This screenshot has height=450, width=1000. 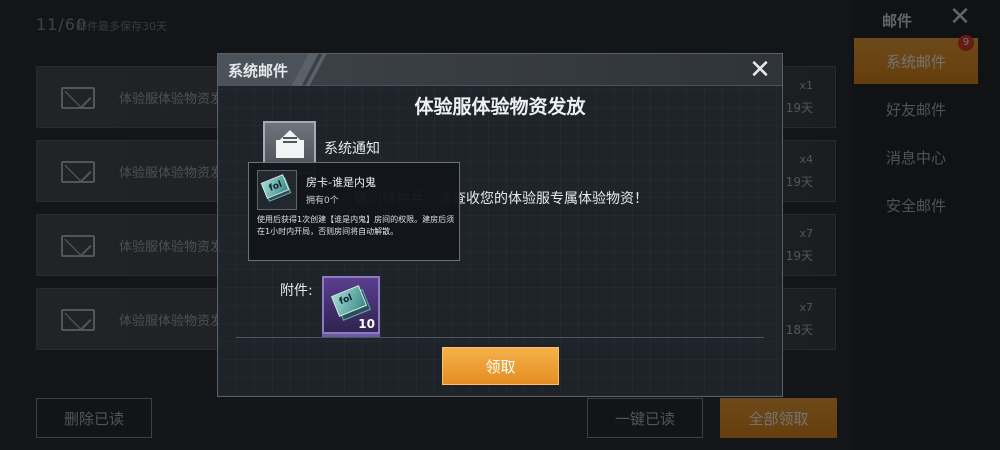 I want to click on tab-label: 消息中心, so click(x=915, y=157).